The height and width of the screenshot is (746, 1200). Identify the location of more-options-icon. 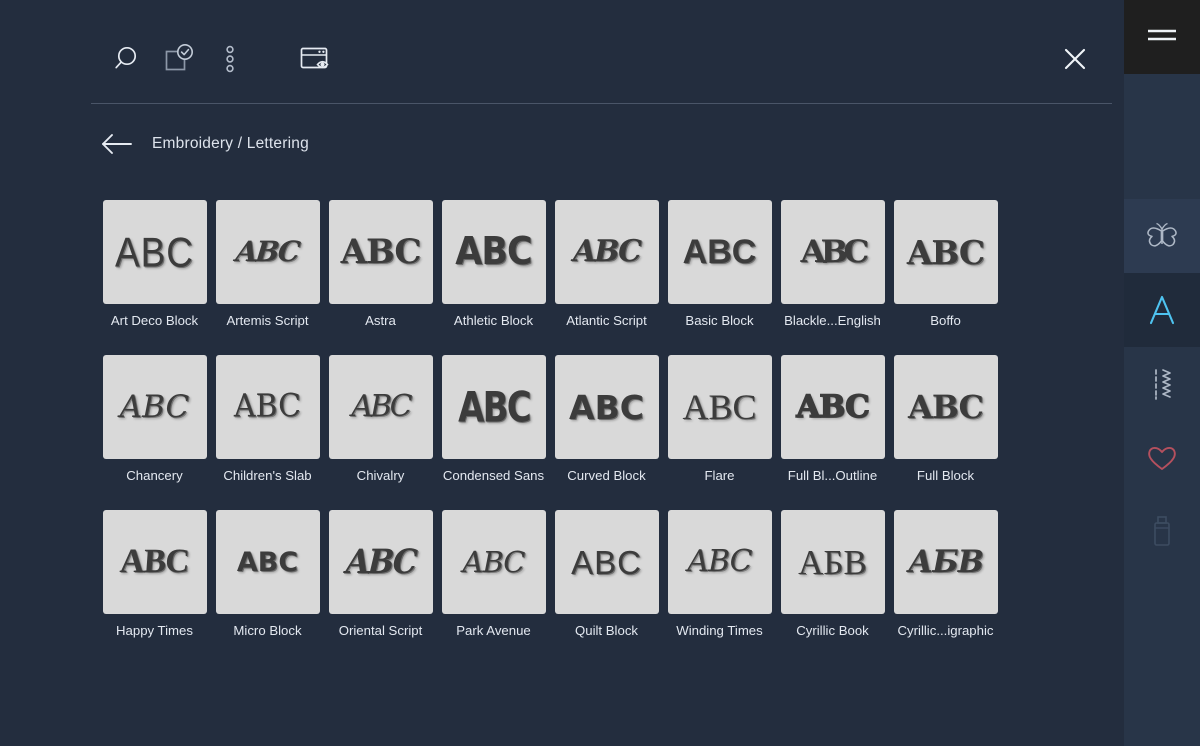
(230, 59).